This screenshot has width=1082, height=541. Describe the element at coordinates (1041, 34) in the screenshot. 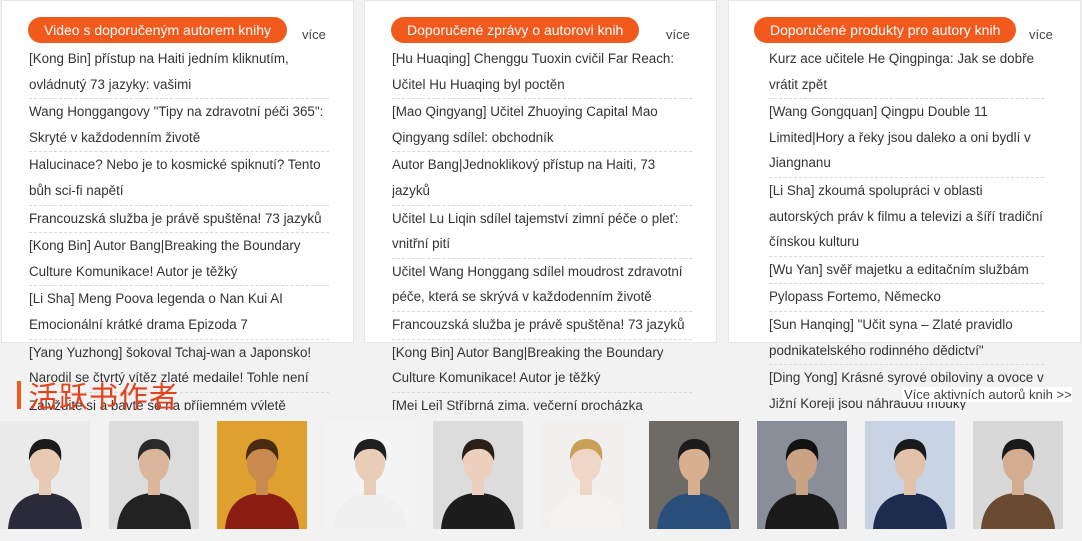

I see `more-link-products: více` at that location.